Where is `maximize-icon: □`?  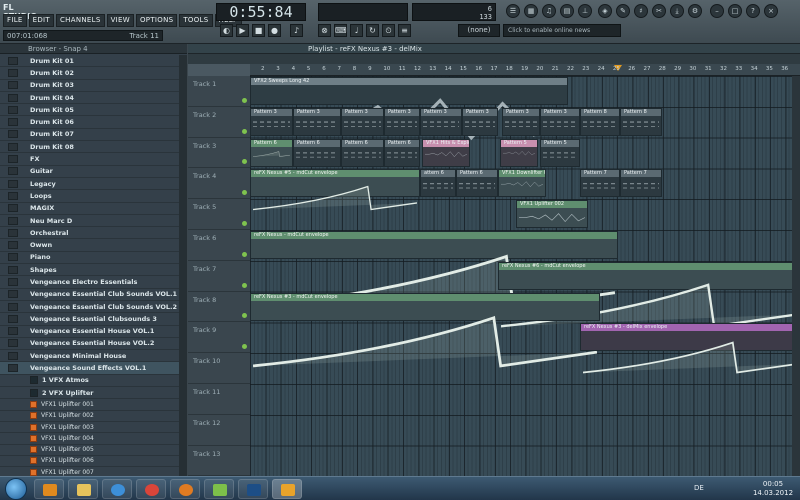 maximize-icon: □ is located at coordinates (735, 11).